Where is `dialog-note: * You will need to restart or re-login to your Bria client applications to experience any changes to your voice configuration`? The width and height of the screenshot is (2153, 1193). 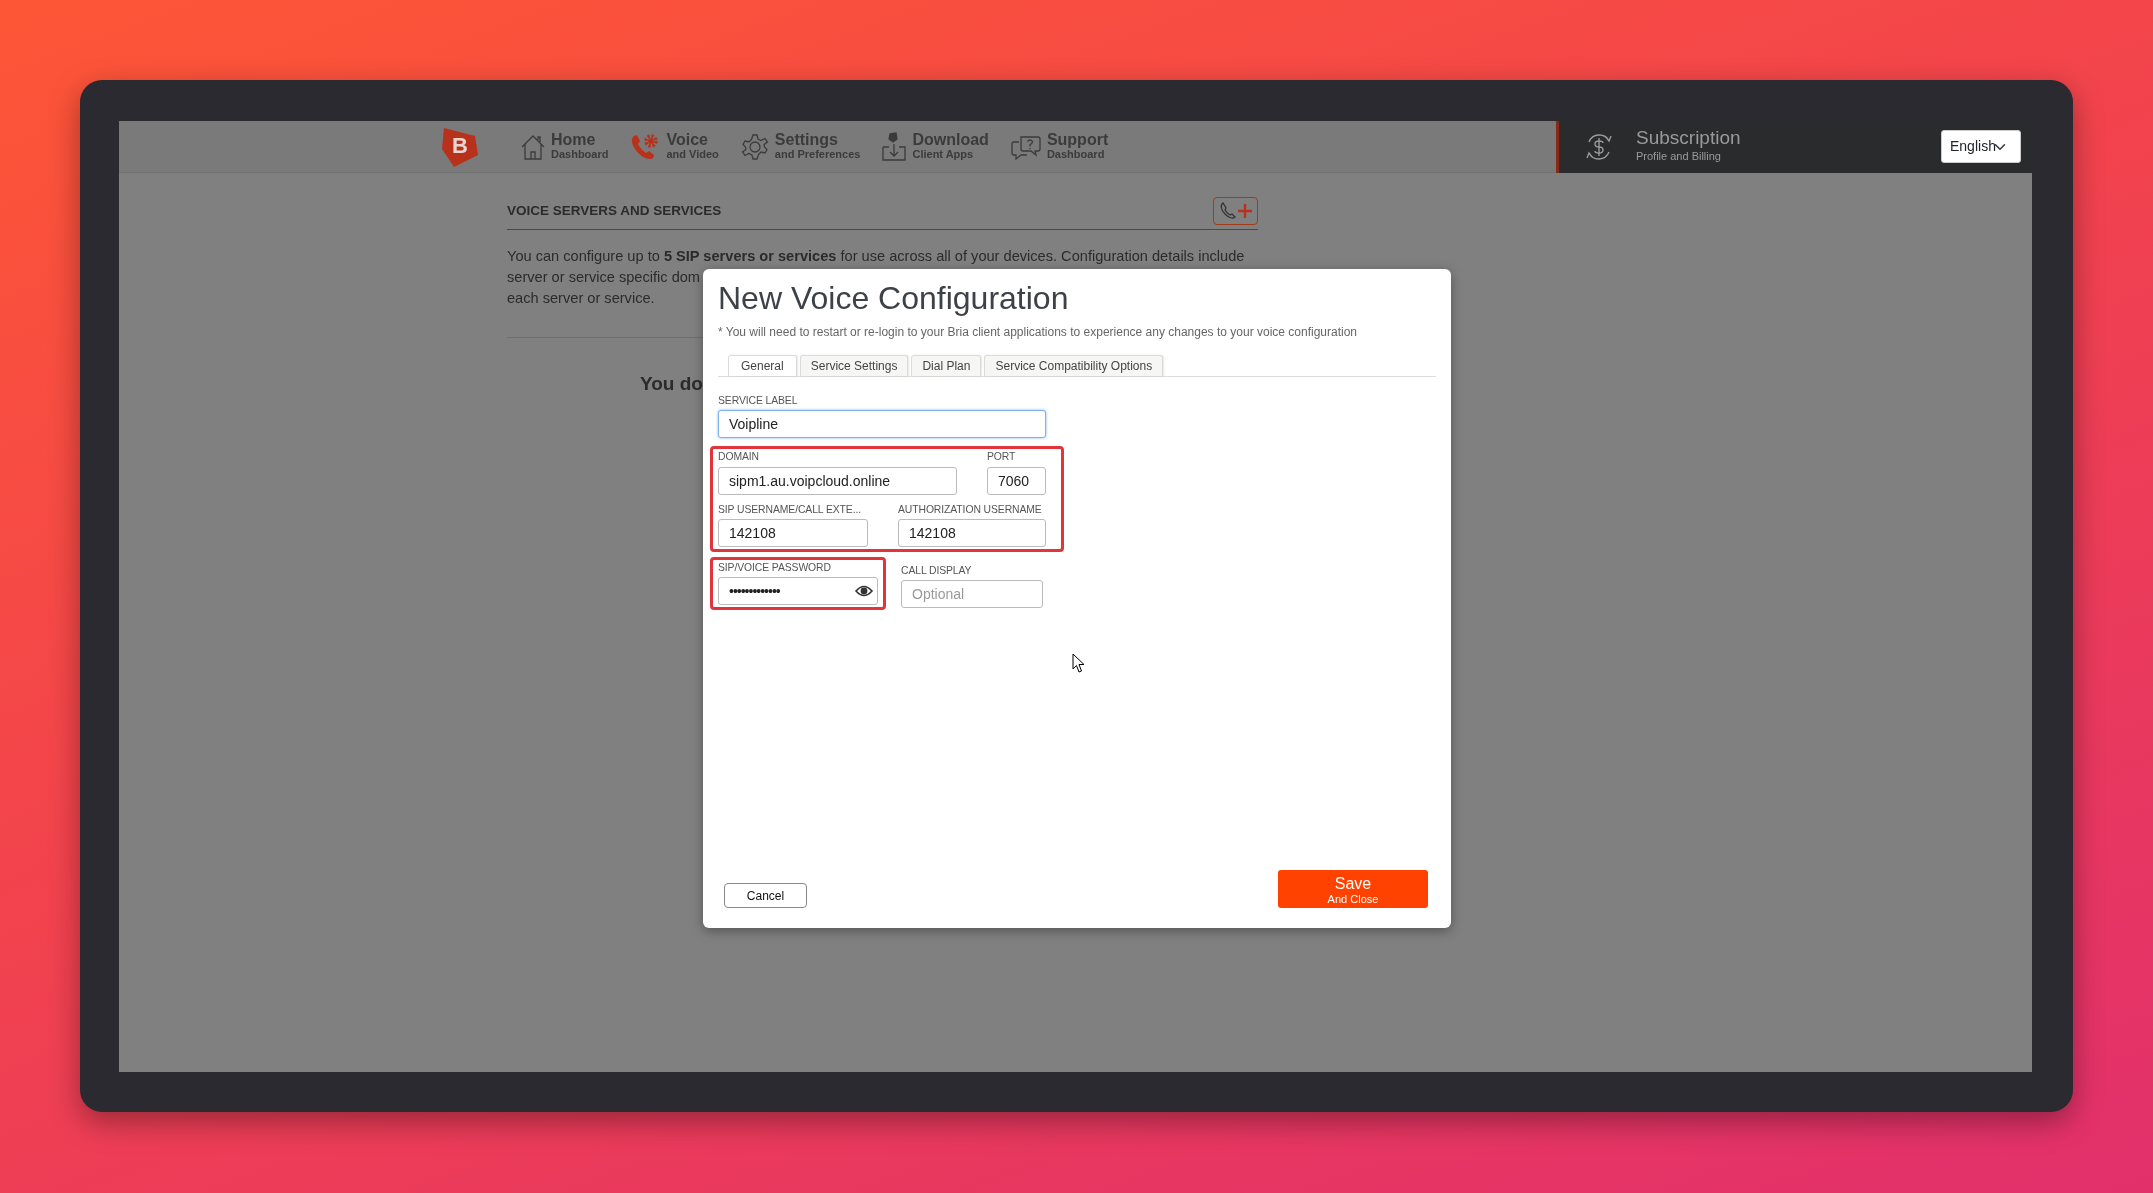 dialog-note: * You will need to restart or re-login to your Bria client applications to experience any changes to your voice configuration is located at coordinates (1038, 332).